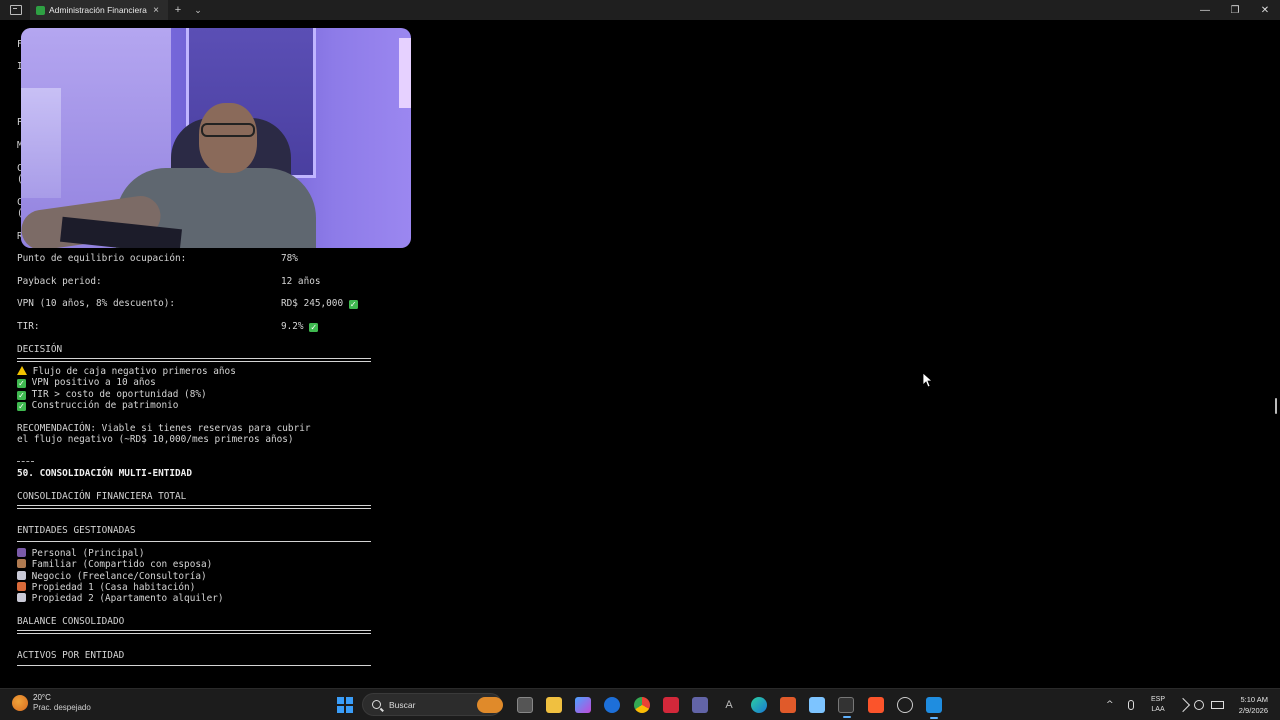  Describe the element at coordinates (345, 705) in the screenshot. I see `start-button-windows-icon` at that location.